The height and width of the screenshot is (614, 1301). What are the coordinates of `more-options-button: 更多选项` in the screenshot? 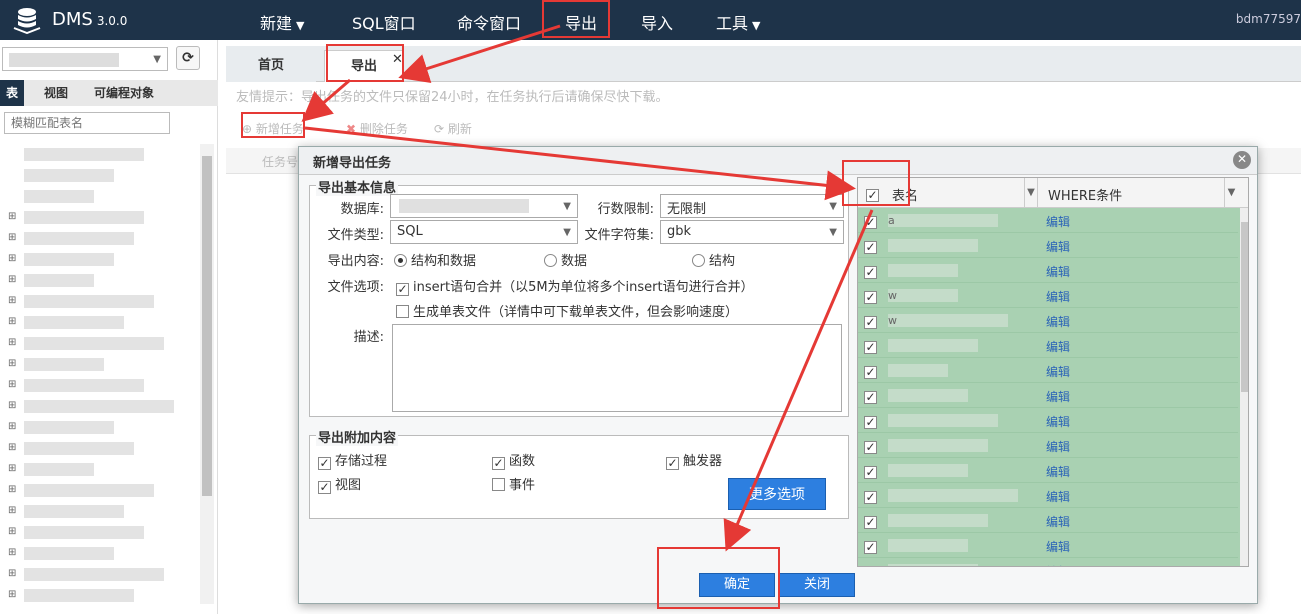 It's located at (777, 494).